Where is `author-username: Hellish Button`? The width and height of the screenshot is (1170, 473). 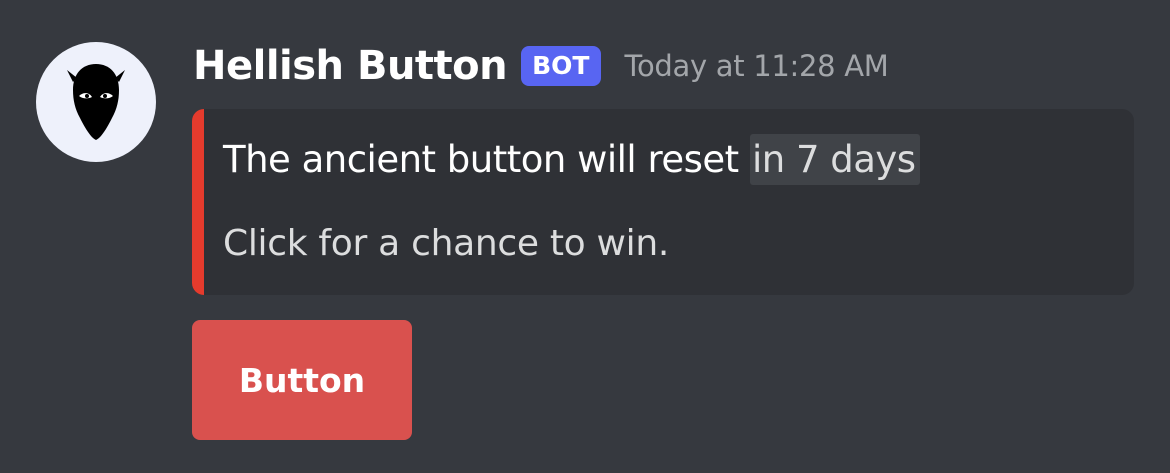
author-username: Hellish Button is located at coordinates (350, 66).